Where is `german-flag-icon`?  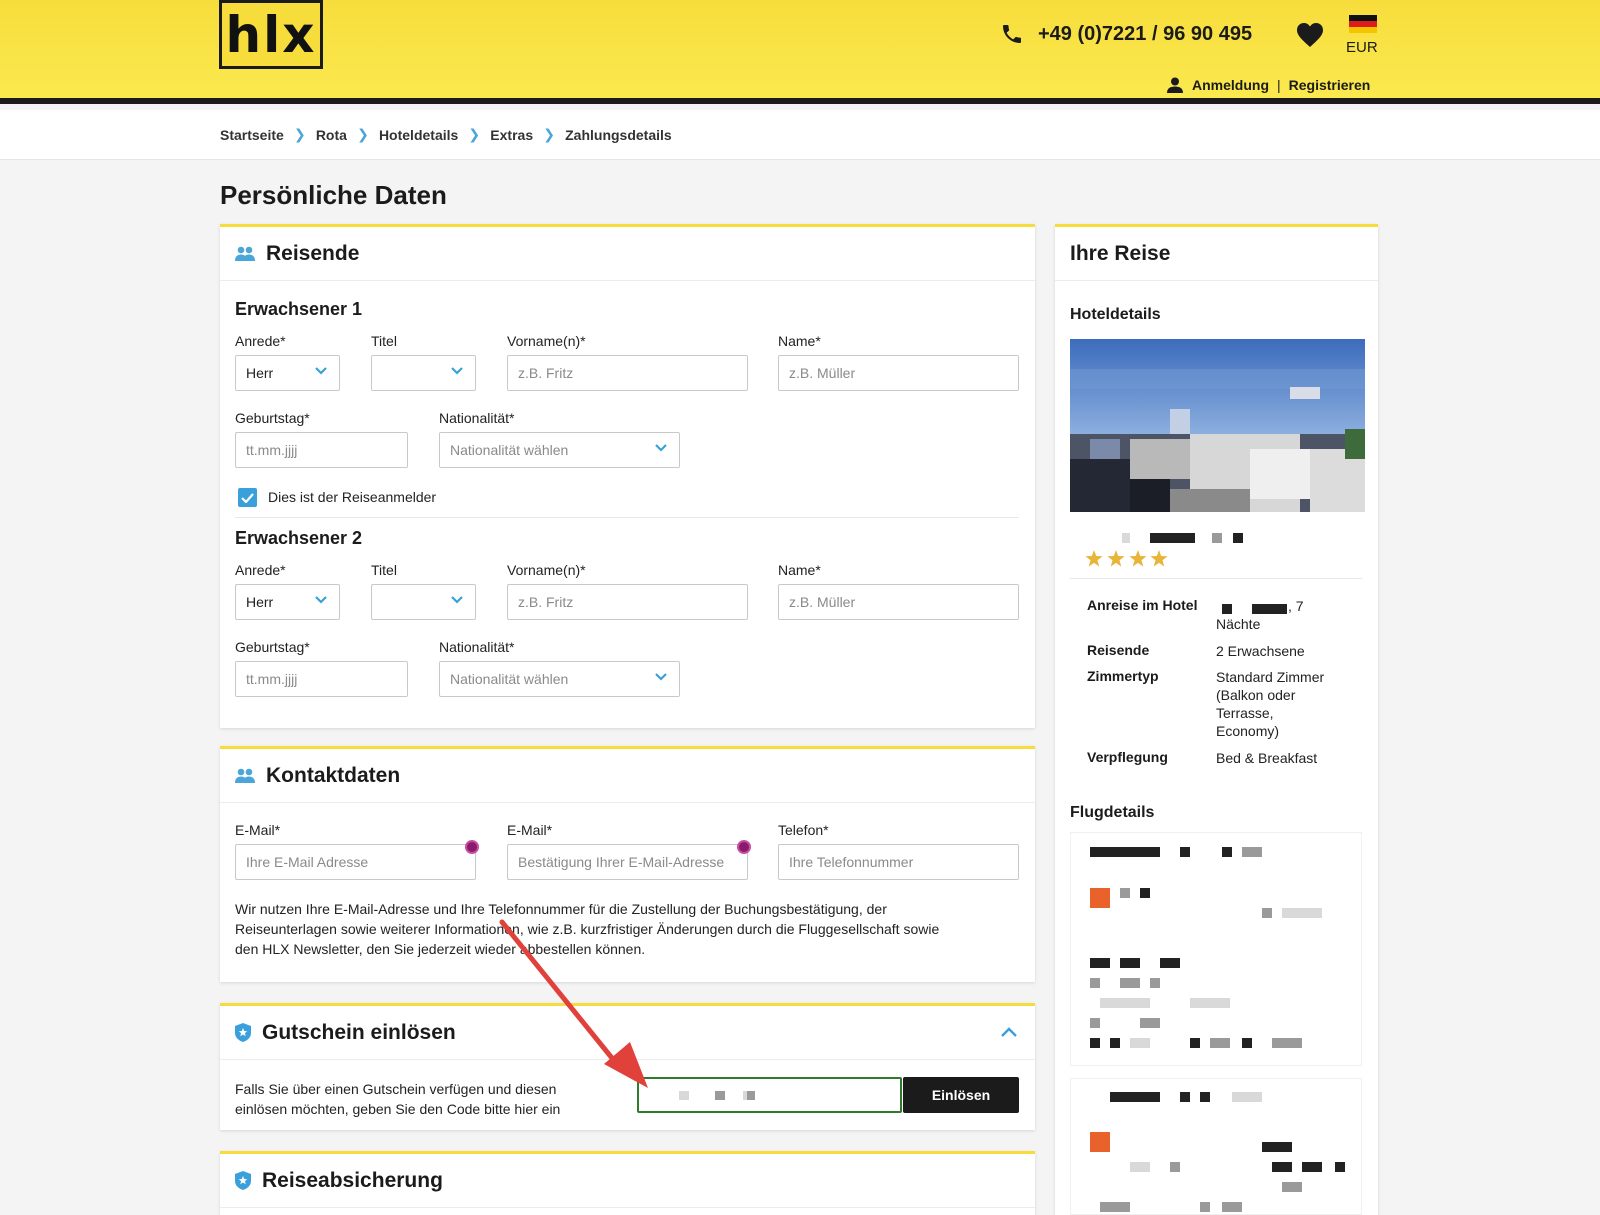 german-flag-icon is located at coordinates (1363, 24).